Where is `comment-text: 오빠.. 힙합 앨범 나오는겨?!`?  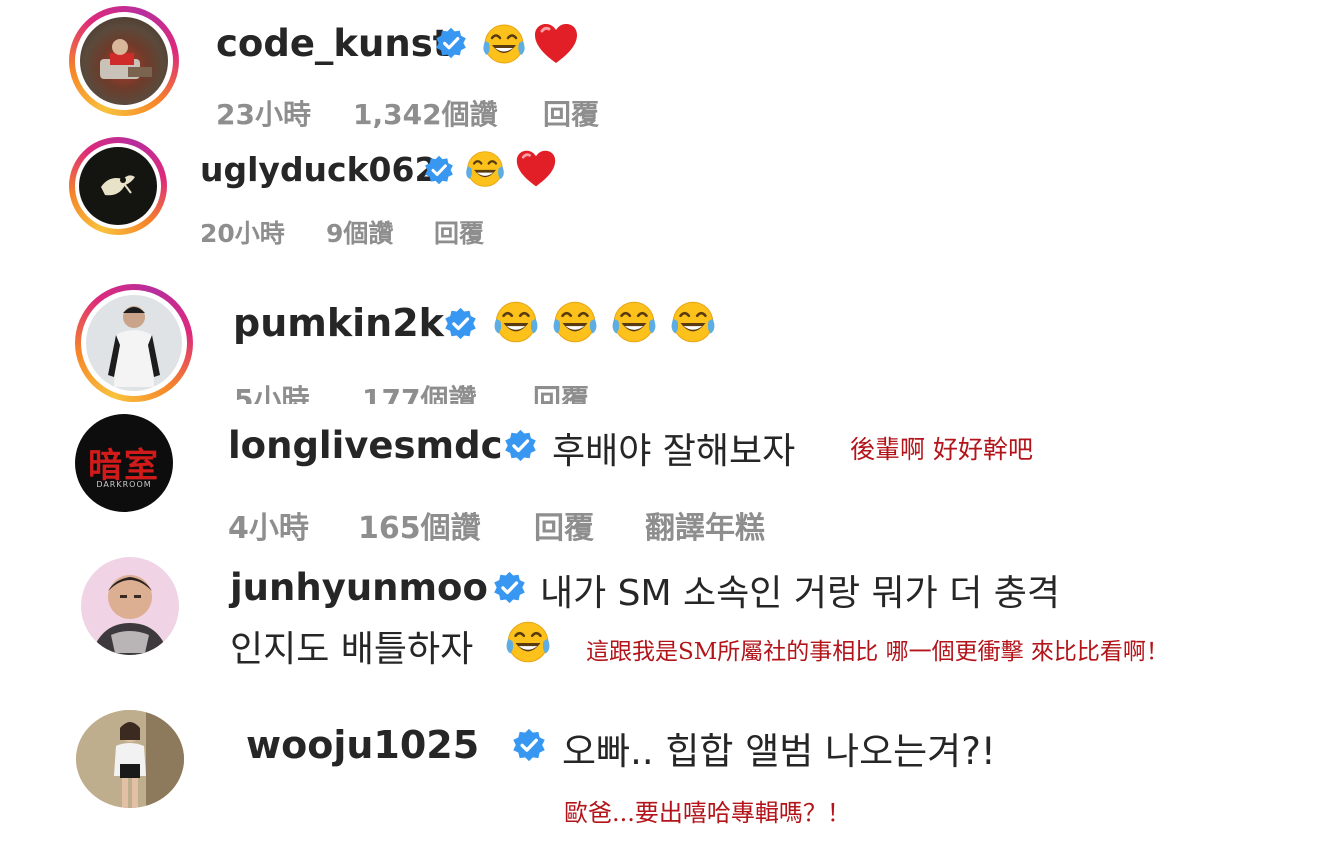 comment-text: 오빠.. 힙합 앨범 나오는겨?! is located at coordinates (779, 751).